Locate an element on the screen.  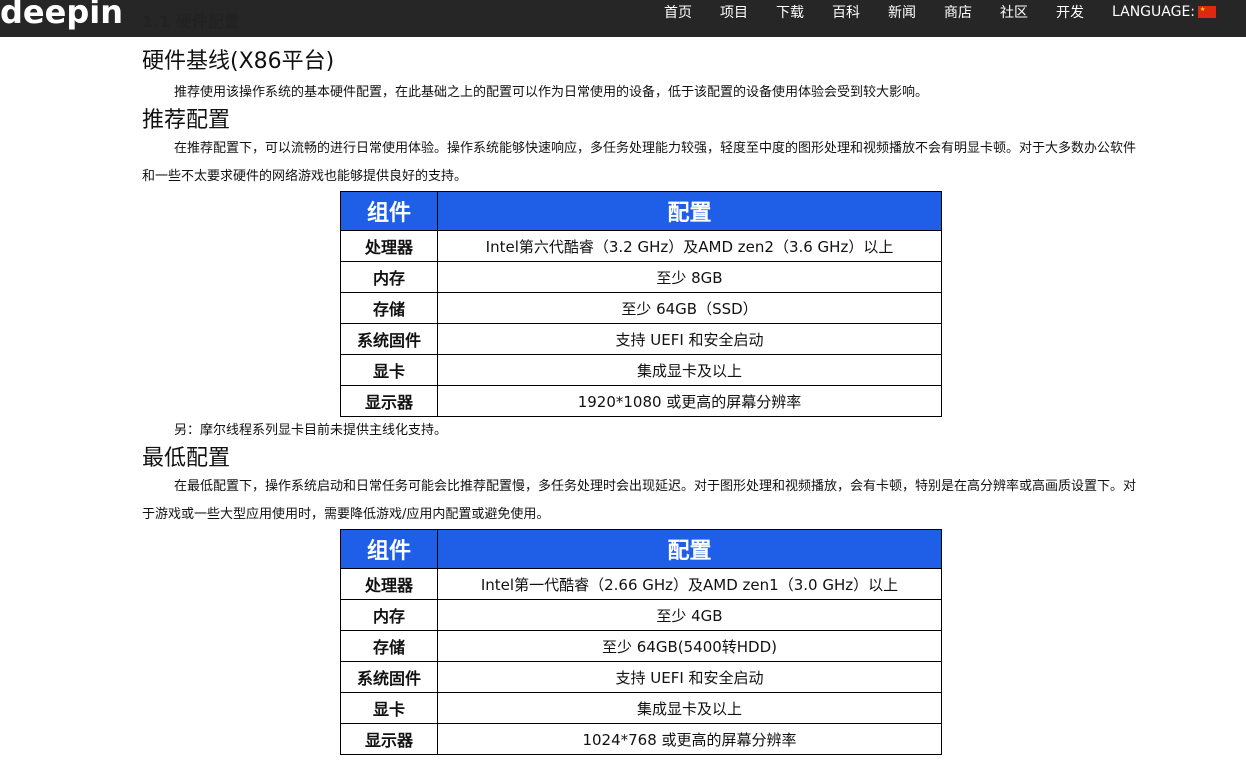
table-row: 显示器 1920*1080 或更高的屏幕分辨率 is located at coordinates (641, 401).